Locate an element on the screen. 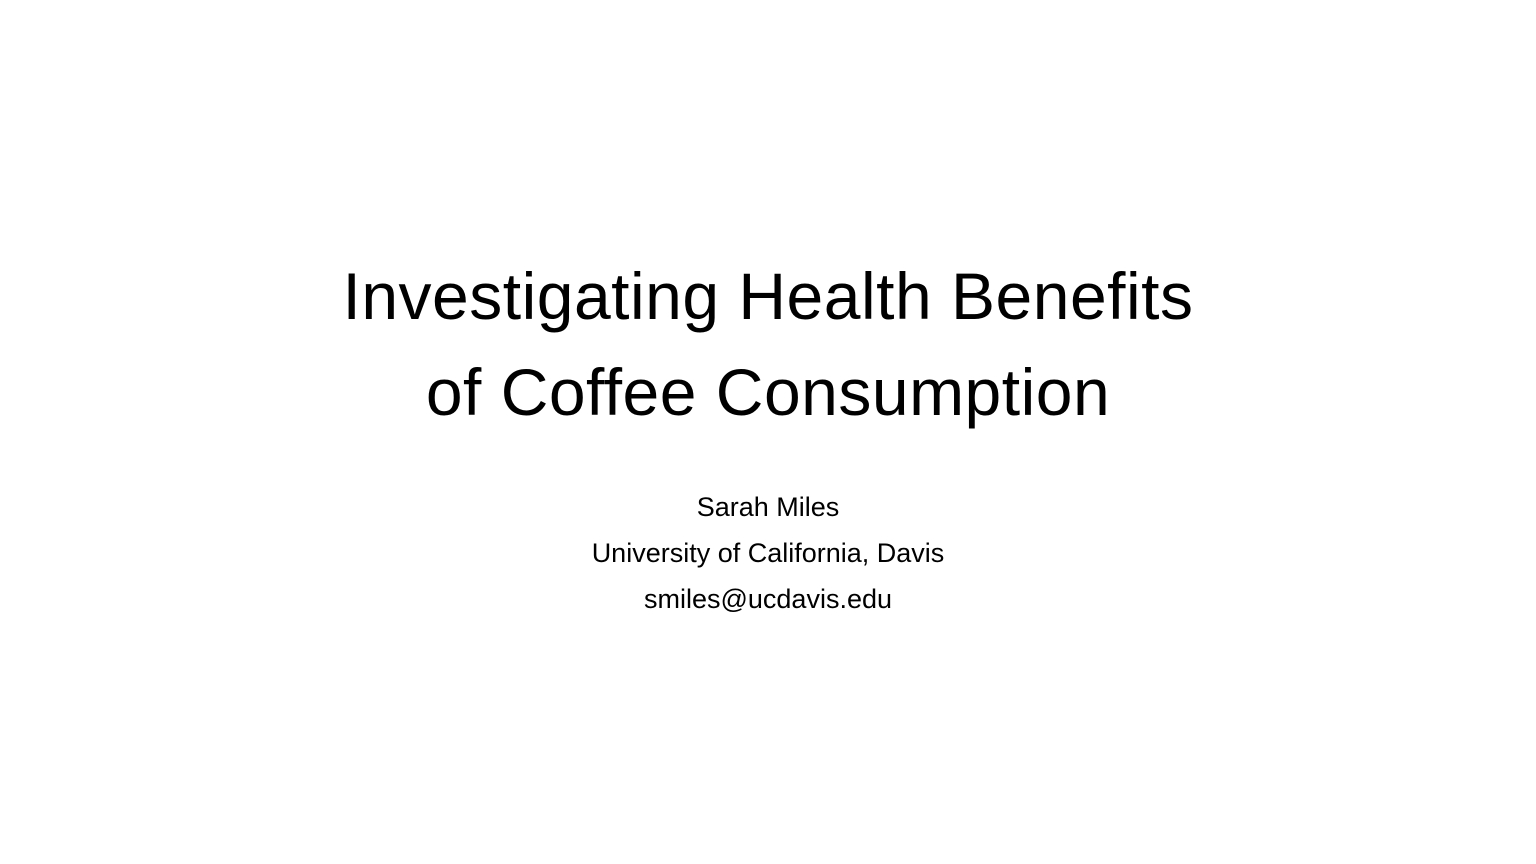 The image size is (1536, 864). title-line-1: Investigating Health Benefits is located at coordinates (768, 296).